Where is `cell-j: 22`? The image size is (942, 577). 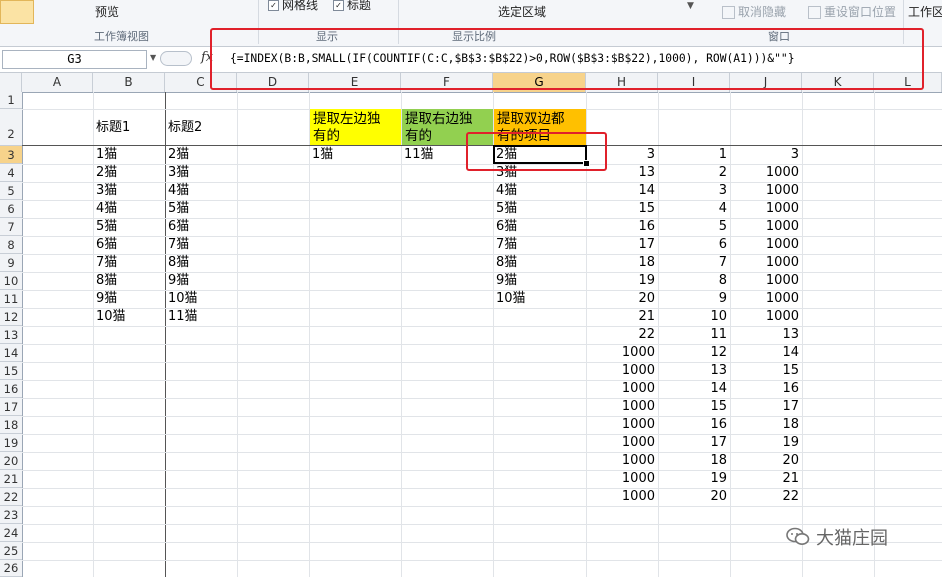
cell-j: 22 is located at coordinates (764, 497).